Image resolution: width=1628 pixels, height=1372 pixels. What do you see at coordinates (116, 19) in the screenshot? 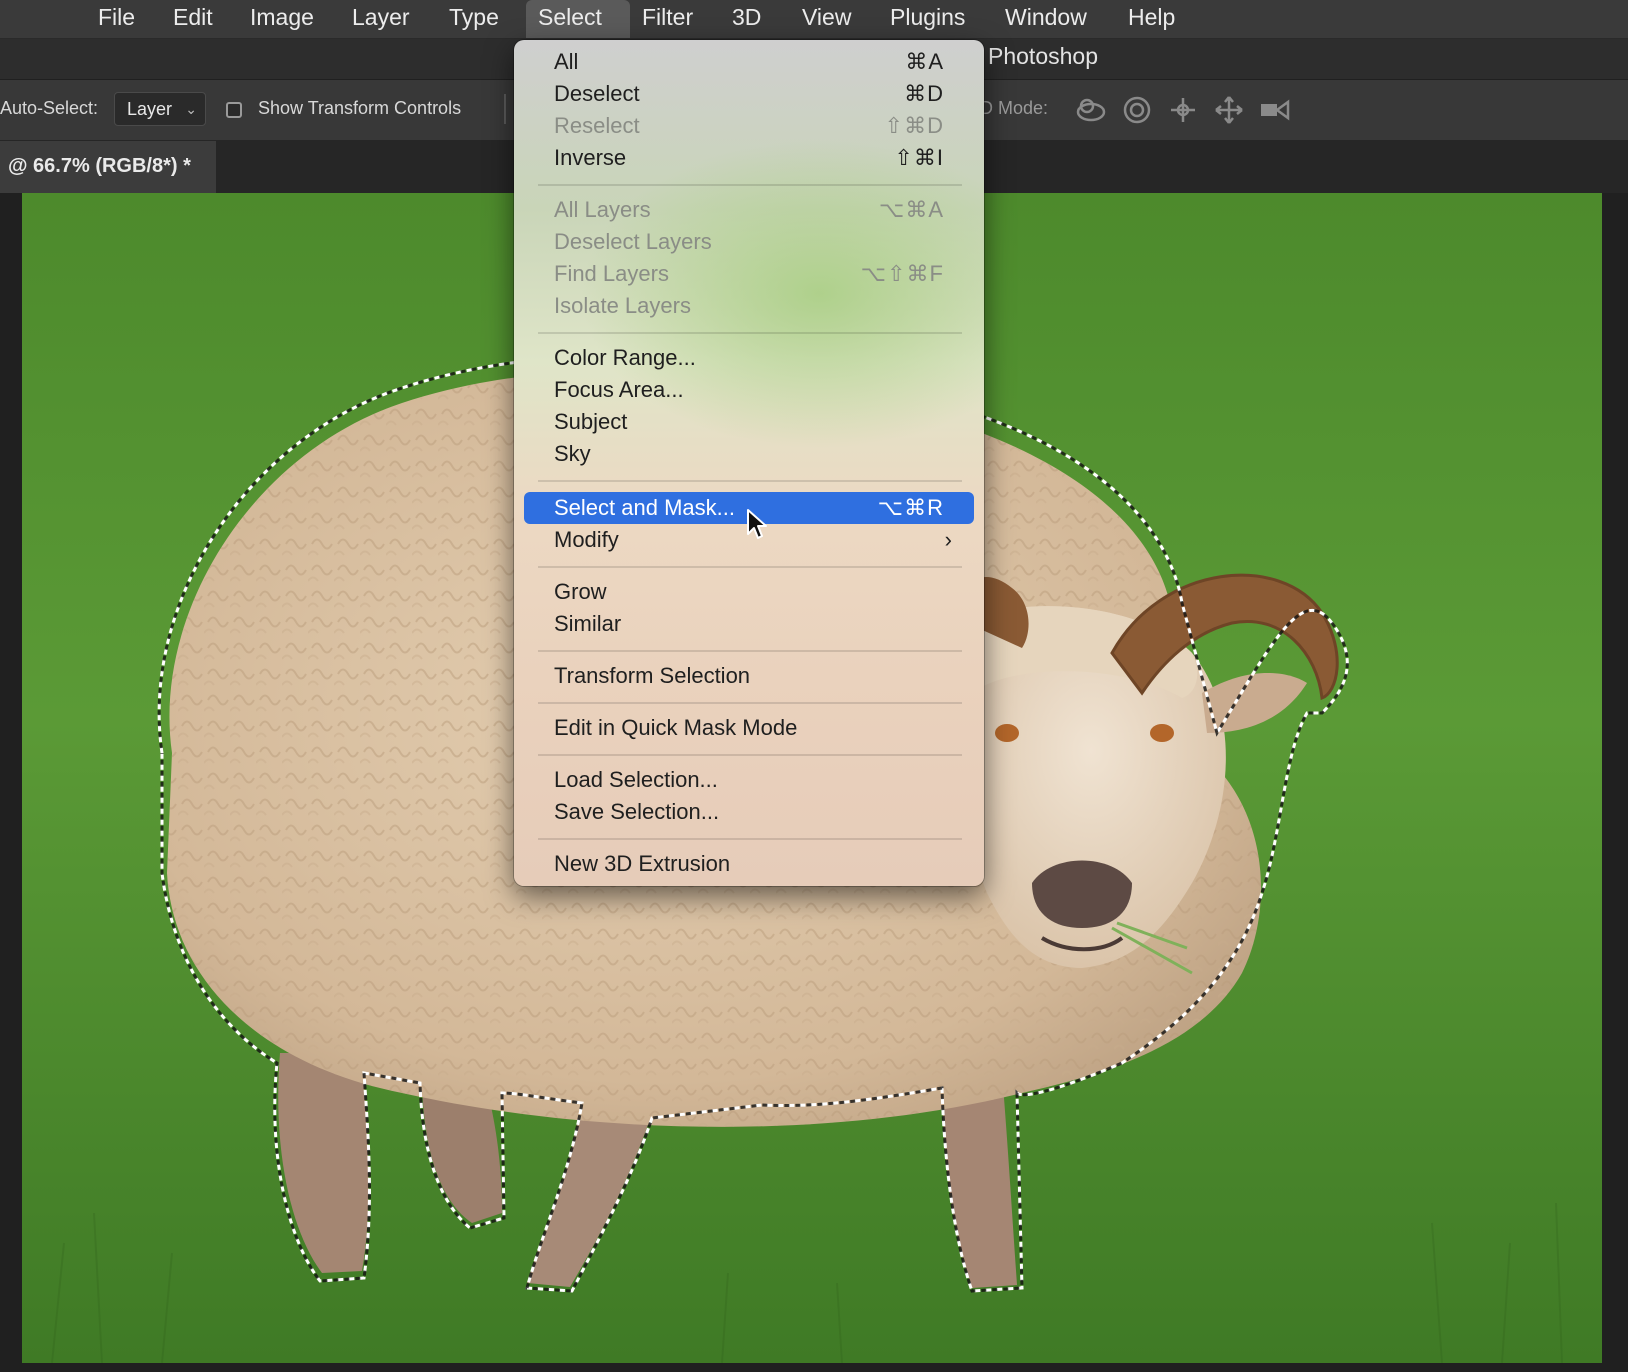
I see `menu-file: File` at bounding box center [116, 19].